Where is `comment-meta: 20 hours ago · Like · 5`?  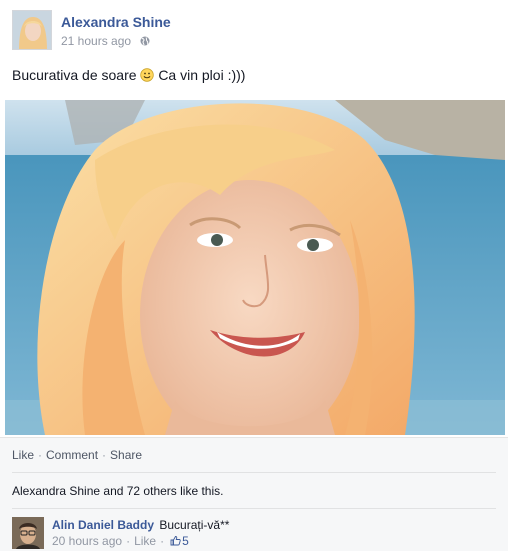 comment-meta: 20 hours ago · Like · 5 is located at coordinates (120, 541).